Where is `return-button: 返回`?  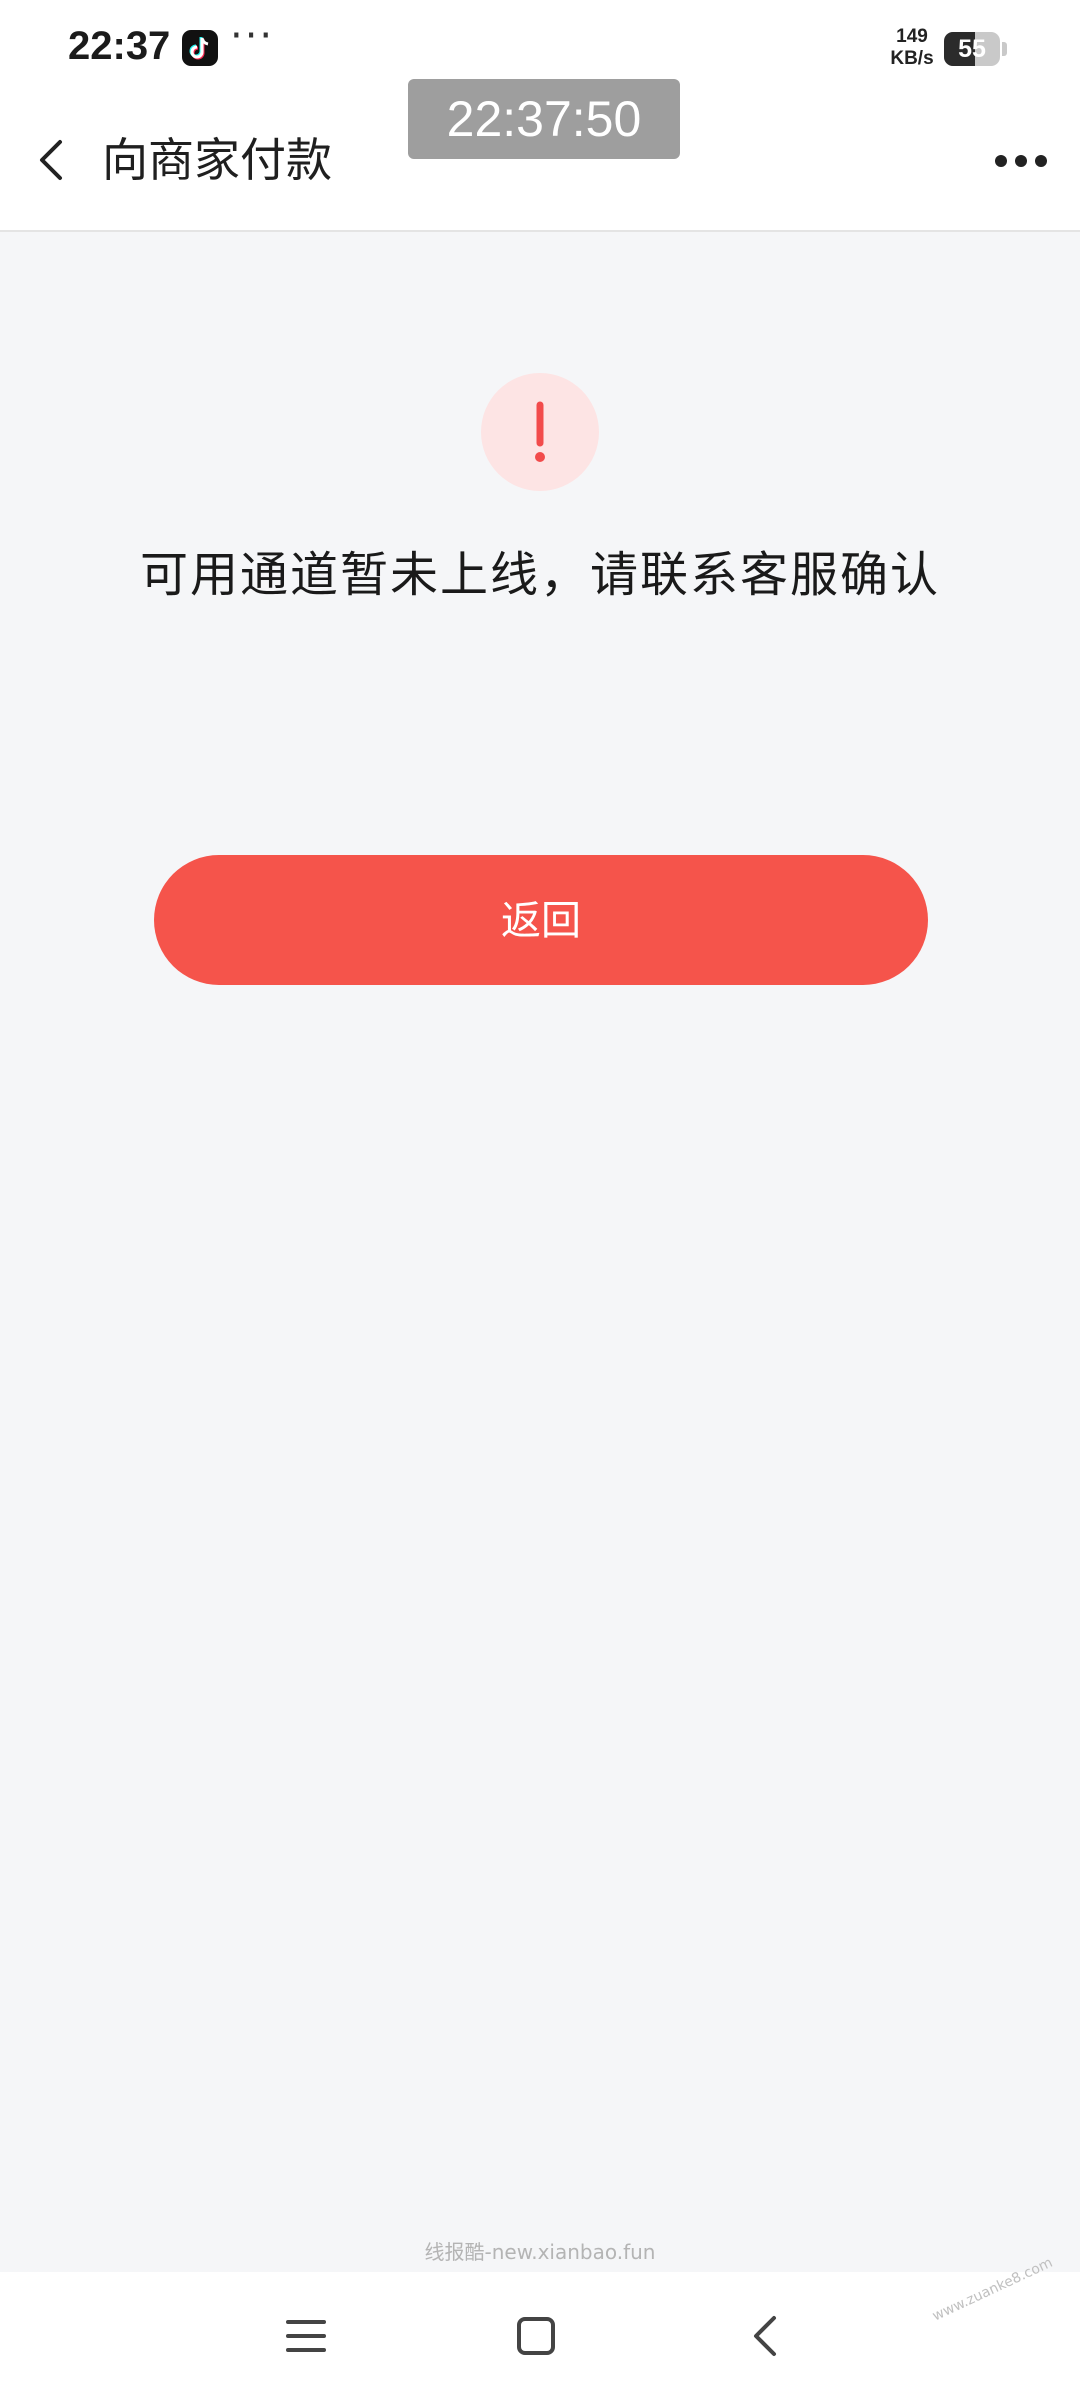
return-button: 返回 is located at coordinates (541, 920).